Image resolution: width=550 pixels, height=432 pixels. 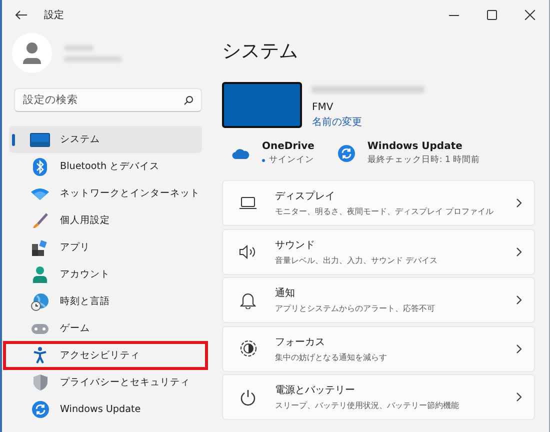 I want to click on card-title: ディスプレイ, so click(x=305, y=196).